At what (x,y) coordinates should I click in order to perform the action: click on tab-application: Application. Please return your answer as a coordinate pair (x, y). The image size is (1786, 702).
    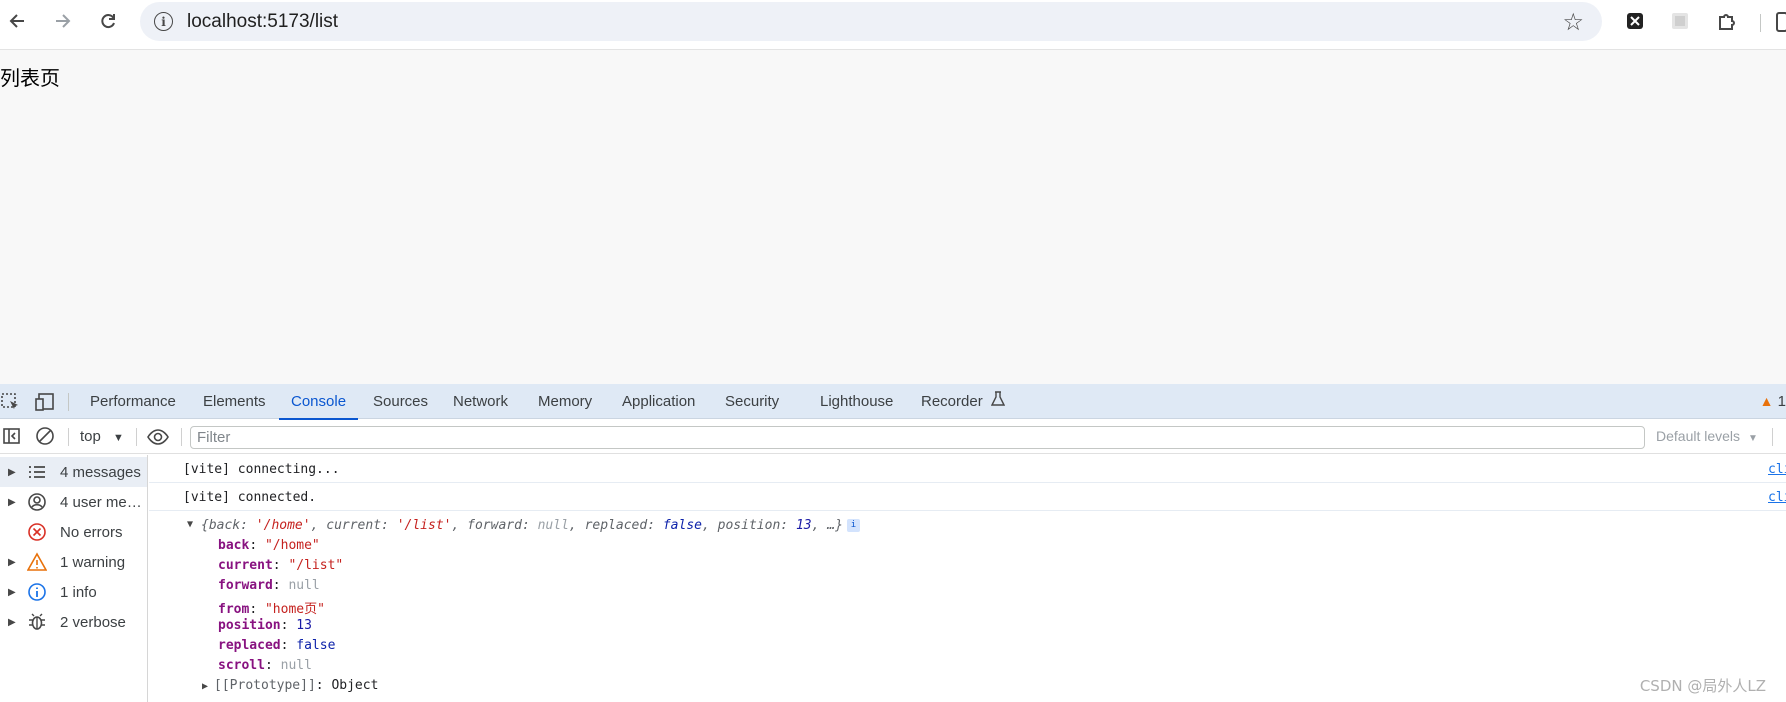
    Looking at the image, I should click on (658, 401).